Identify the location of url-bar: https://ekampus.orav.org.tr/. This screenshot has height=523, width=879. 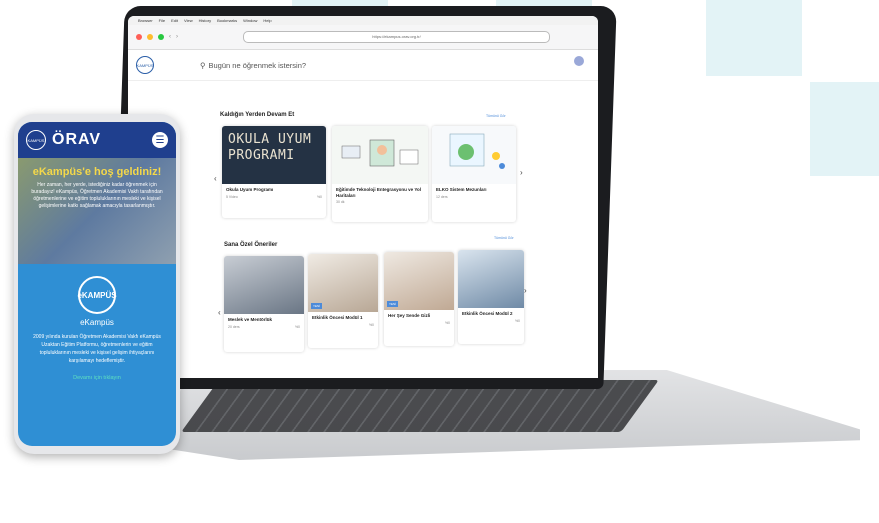
(396, 37).